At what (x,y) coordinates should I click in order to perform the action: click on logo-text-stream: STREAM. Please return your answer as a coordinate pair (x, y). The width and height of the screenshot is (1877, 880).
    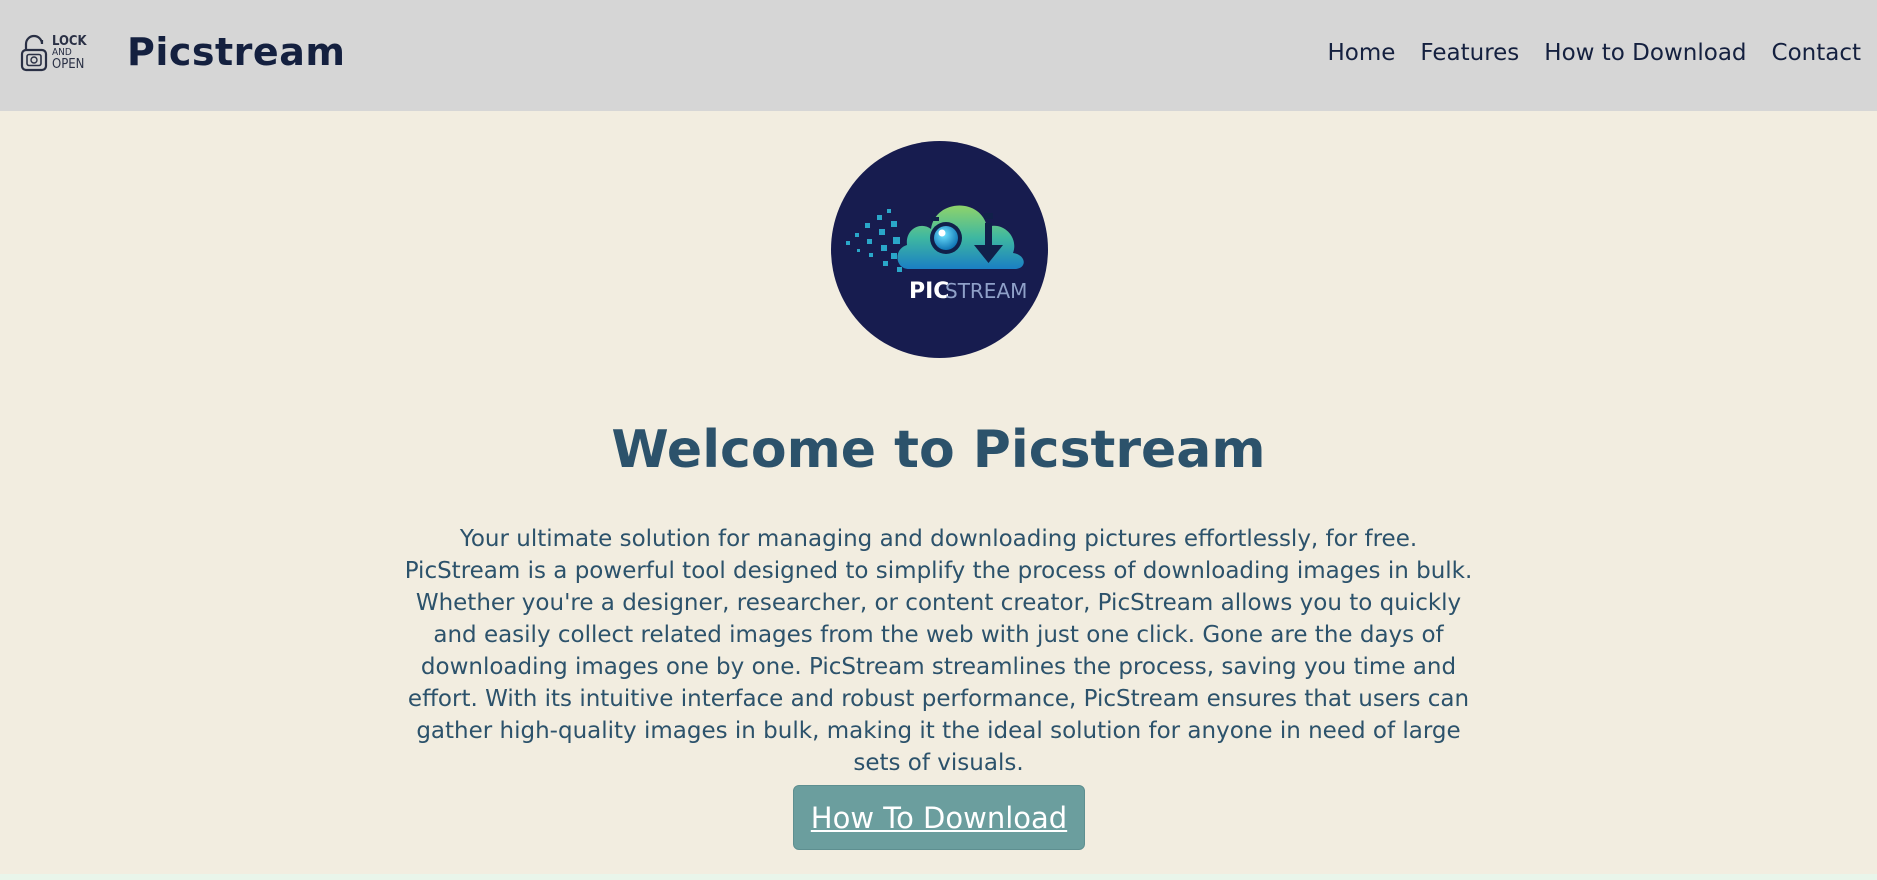
    Looking at the image, I should click on (986, 291).